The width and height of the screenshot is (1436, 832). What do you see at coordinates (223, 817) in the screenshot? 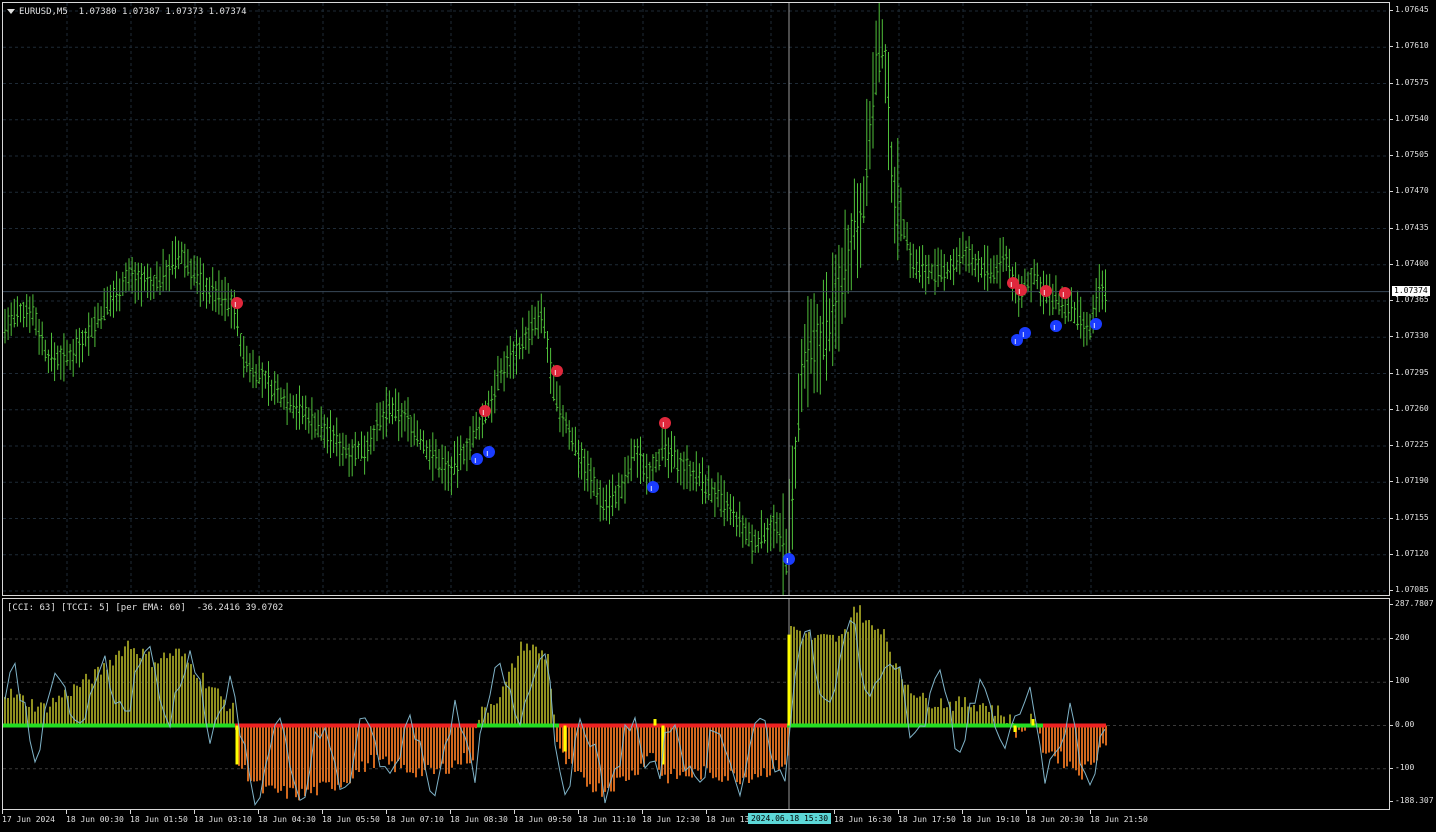
I see `time-tick: 18 Jun 03:10` at bounding box center [223, 817].